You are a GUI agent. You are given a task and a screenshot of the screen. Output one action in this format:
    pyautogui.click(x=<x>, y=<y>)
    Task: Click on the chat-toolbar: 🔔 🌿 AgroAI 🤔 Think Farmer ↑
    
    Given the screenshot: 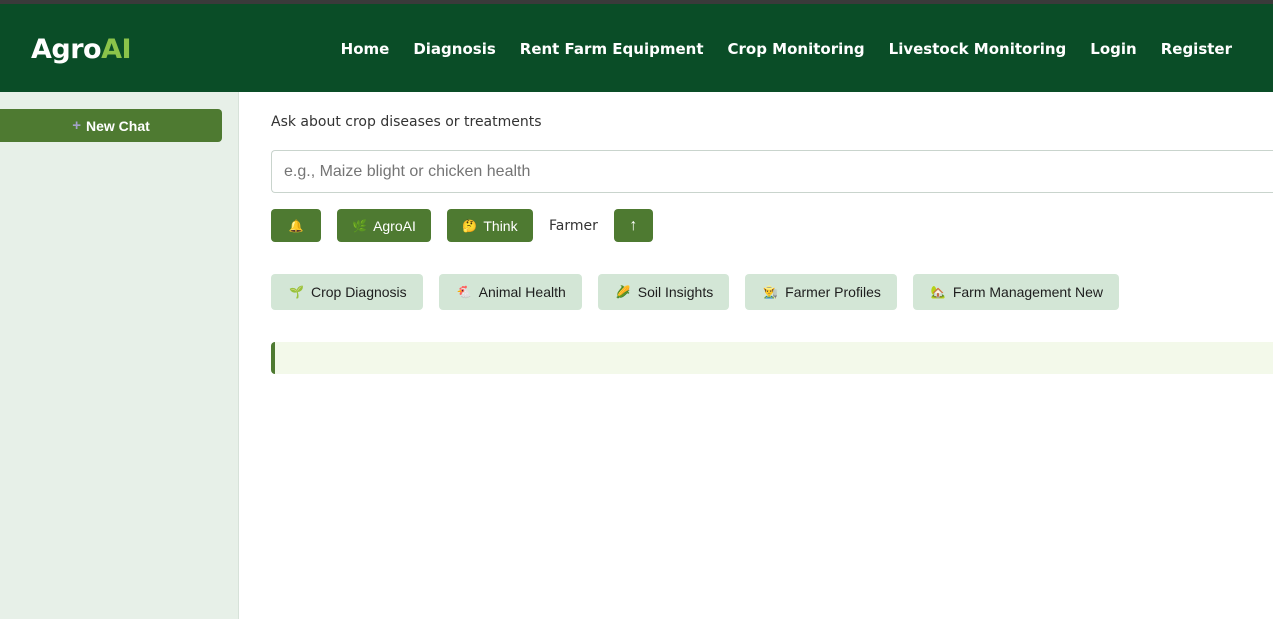 What is the action you would take?
    pyautogui.click(x=462, y=225)
    